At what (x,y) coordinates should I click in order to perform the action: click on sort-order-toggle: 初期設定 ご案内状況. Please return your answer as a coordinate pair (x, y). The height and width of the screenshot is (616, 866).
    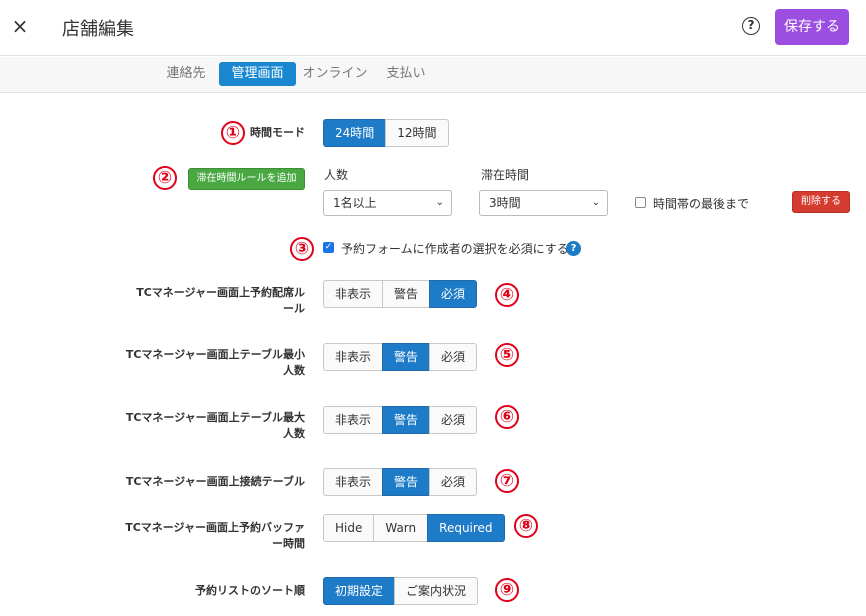
    Looking at the image, I should click on (401, 591).